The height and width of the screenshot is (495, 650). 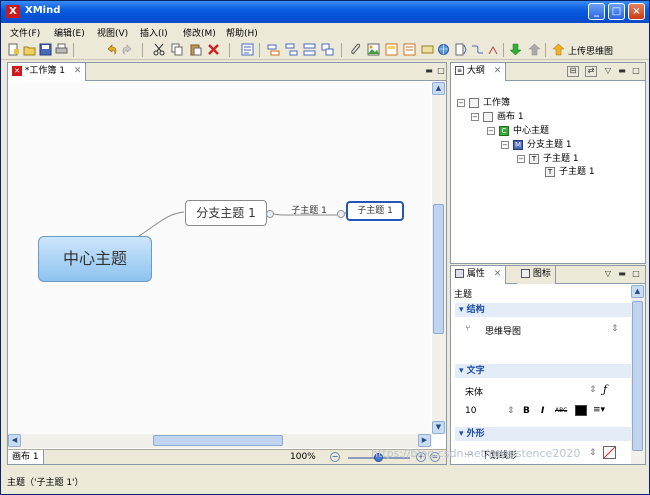 What do you see at coordinates (45, 49) in the screenshot?
I see `save-icon` at bounding box center [45, 49].